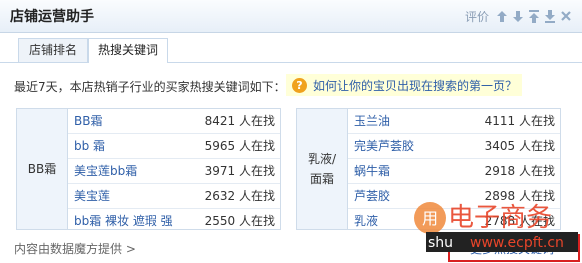 This screenshot has height=263, width=582. I want to click on category-label: BB霜, so click(42, 169).